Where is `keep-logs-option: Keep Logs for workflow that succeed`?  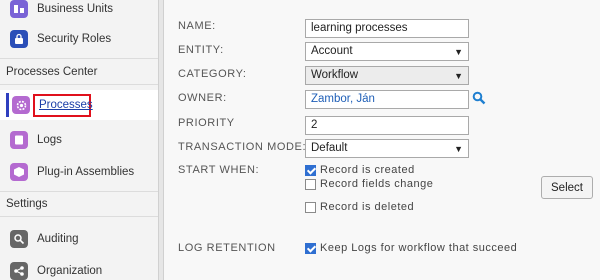 keep-logs-option: Keep Logs for workflow that succeed is located at coordinates (411, 248).